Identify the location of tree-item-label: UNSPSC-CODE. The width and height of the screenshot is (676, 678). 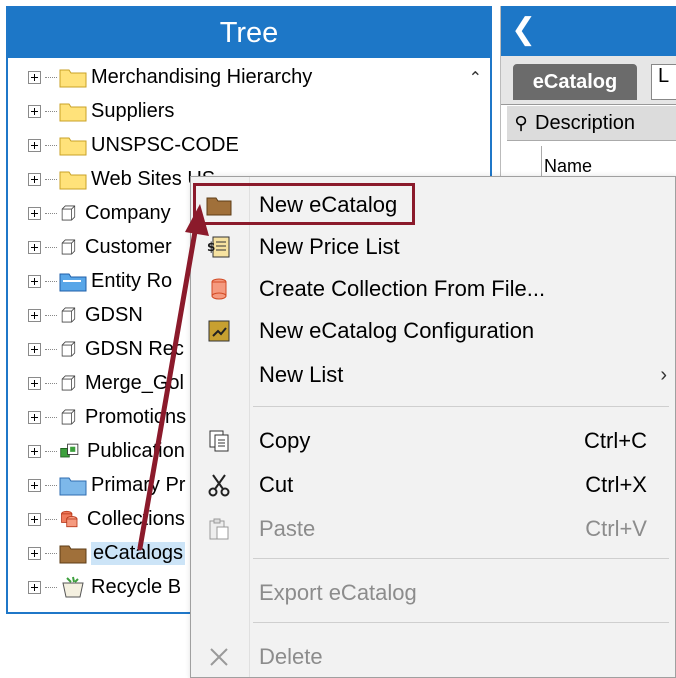
(165, 144).